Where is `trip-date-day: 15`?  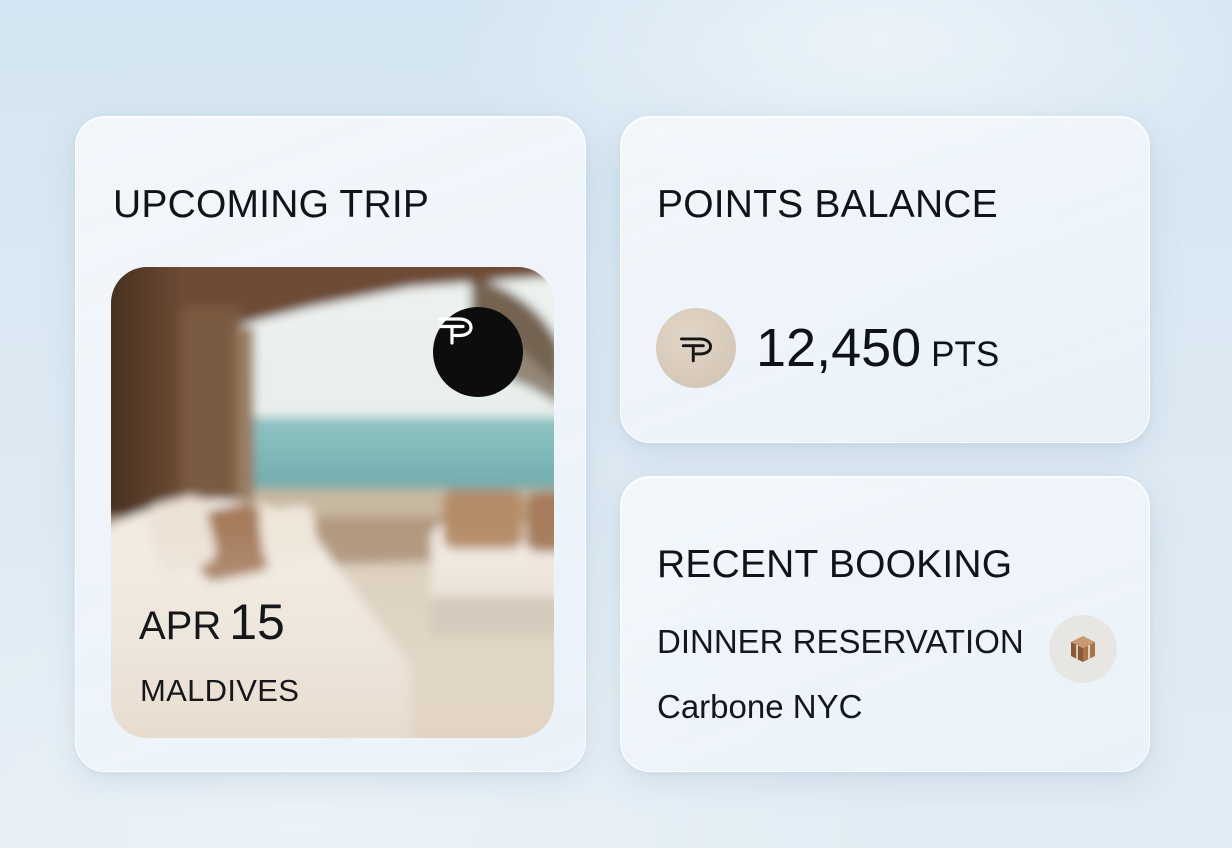
trip-date-day: 15 is located at coordinates (257, 622).